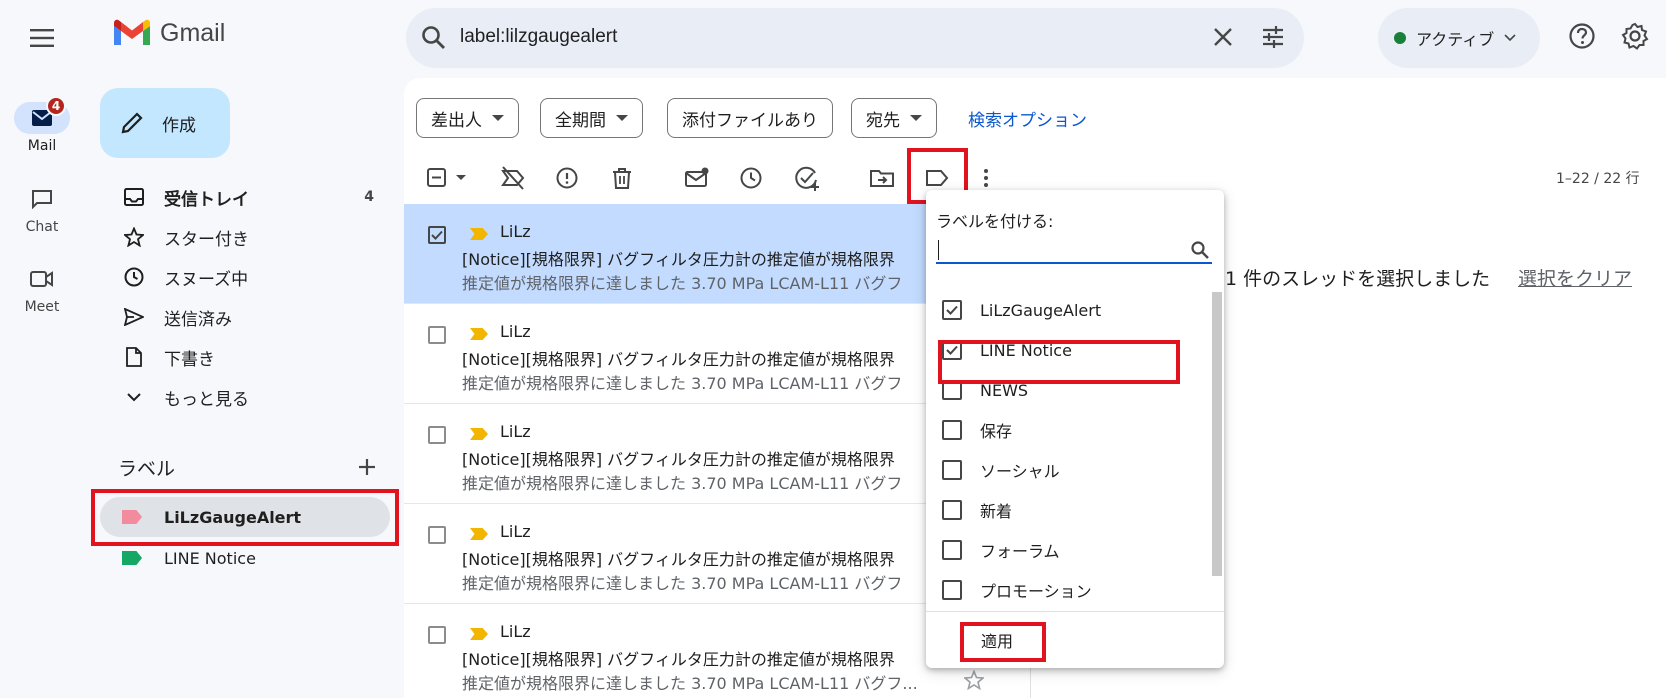 The image size is (1666, 698). What do you see at coordinates (434, 38) in the screenshot?
I see `search-icon` at bounding box center [434, 38].